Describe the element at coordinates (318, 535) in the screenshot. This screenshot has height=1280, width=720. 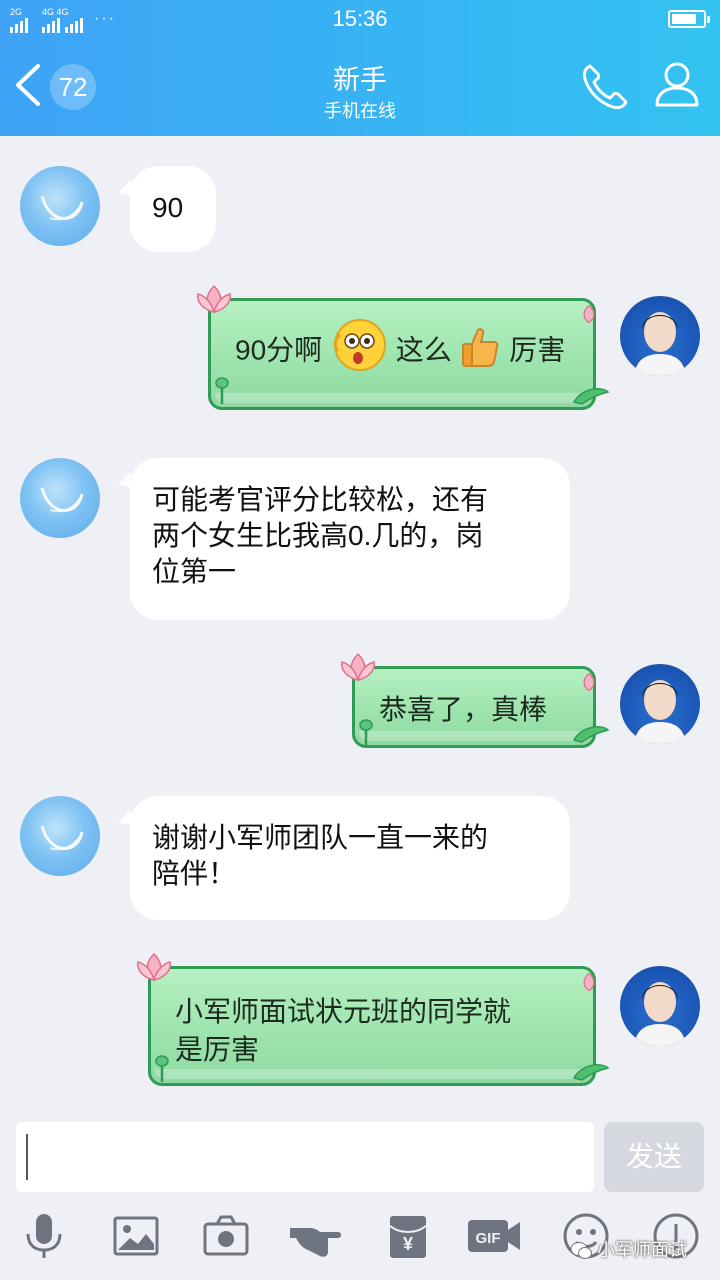
I see `message-text-line: 两个女生比我高0.几的，岗` at that location.